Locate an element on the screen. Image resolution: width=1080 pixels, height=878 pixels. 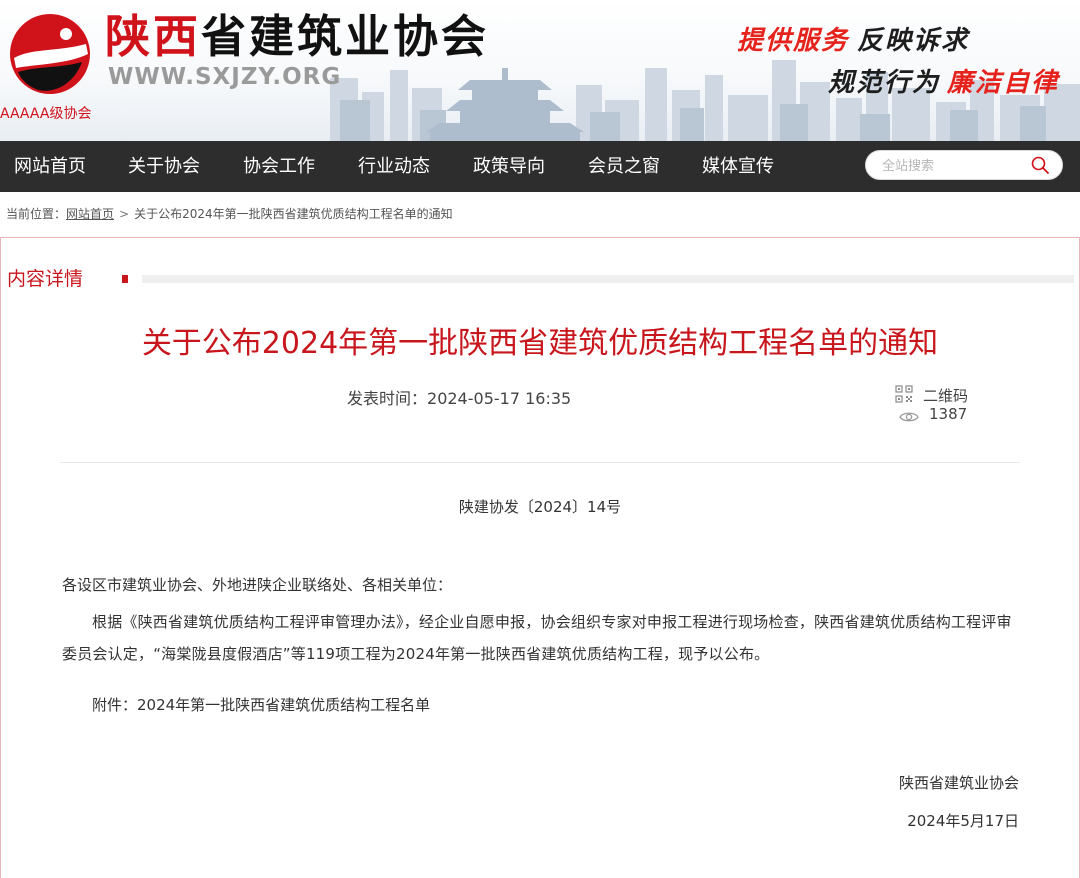
slogan-standardize-conduct: 规范行为 is located at coordinates (884, 83).